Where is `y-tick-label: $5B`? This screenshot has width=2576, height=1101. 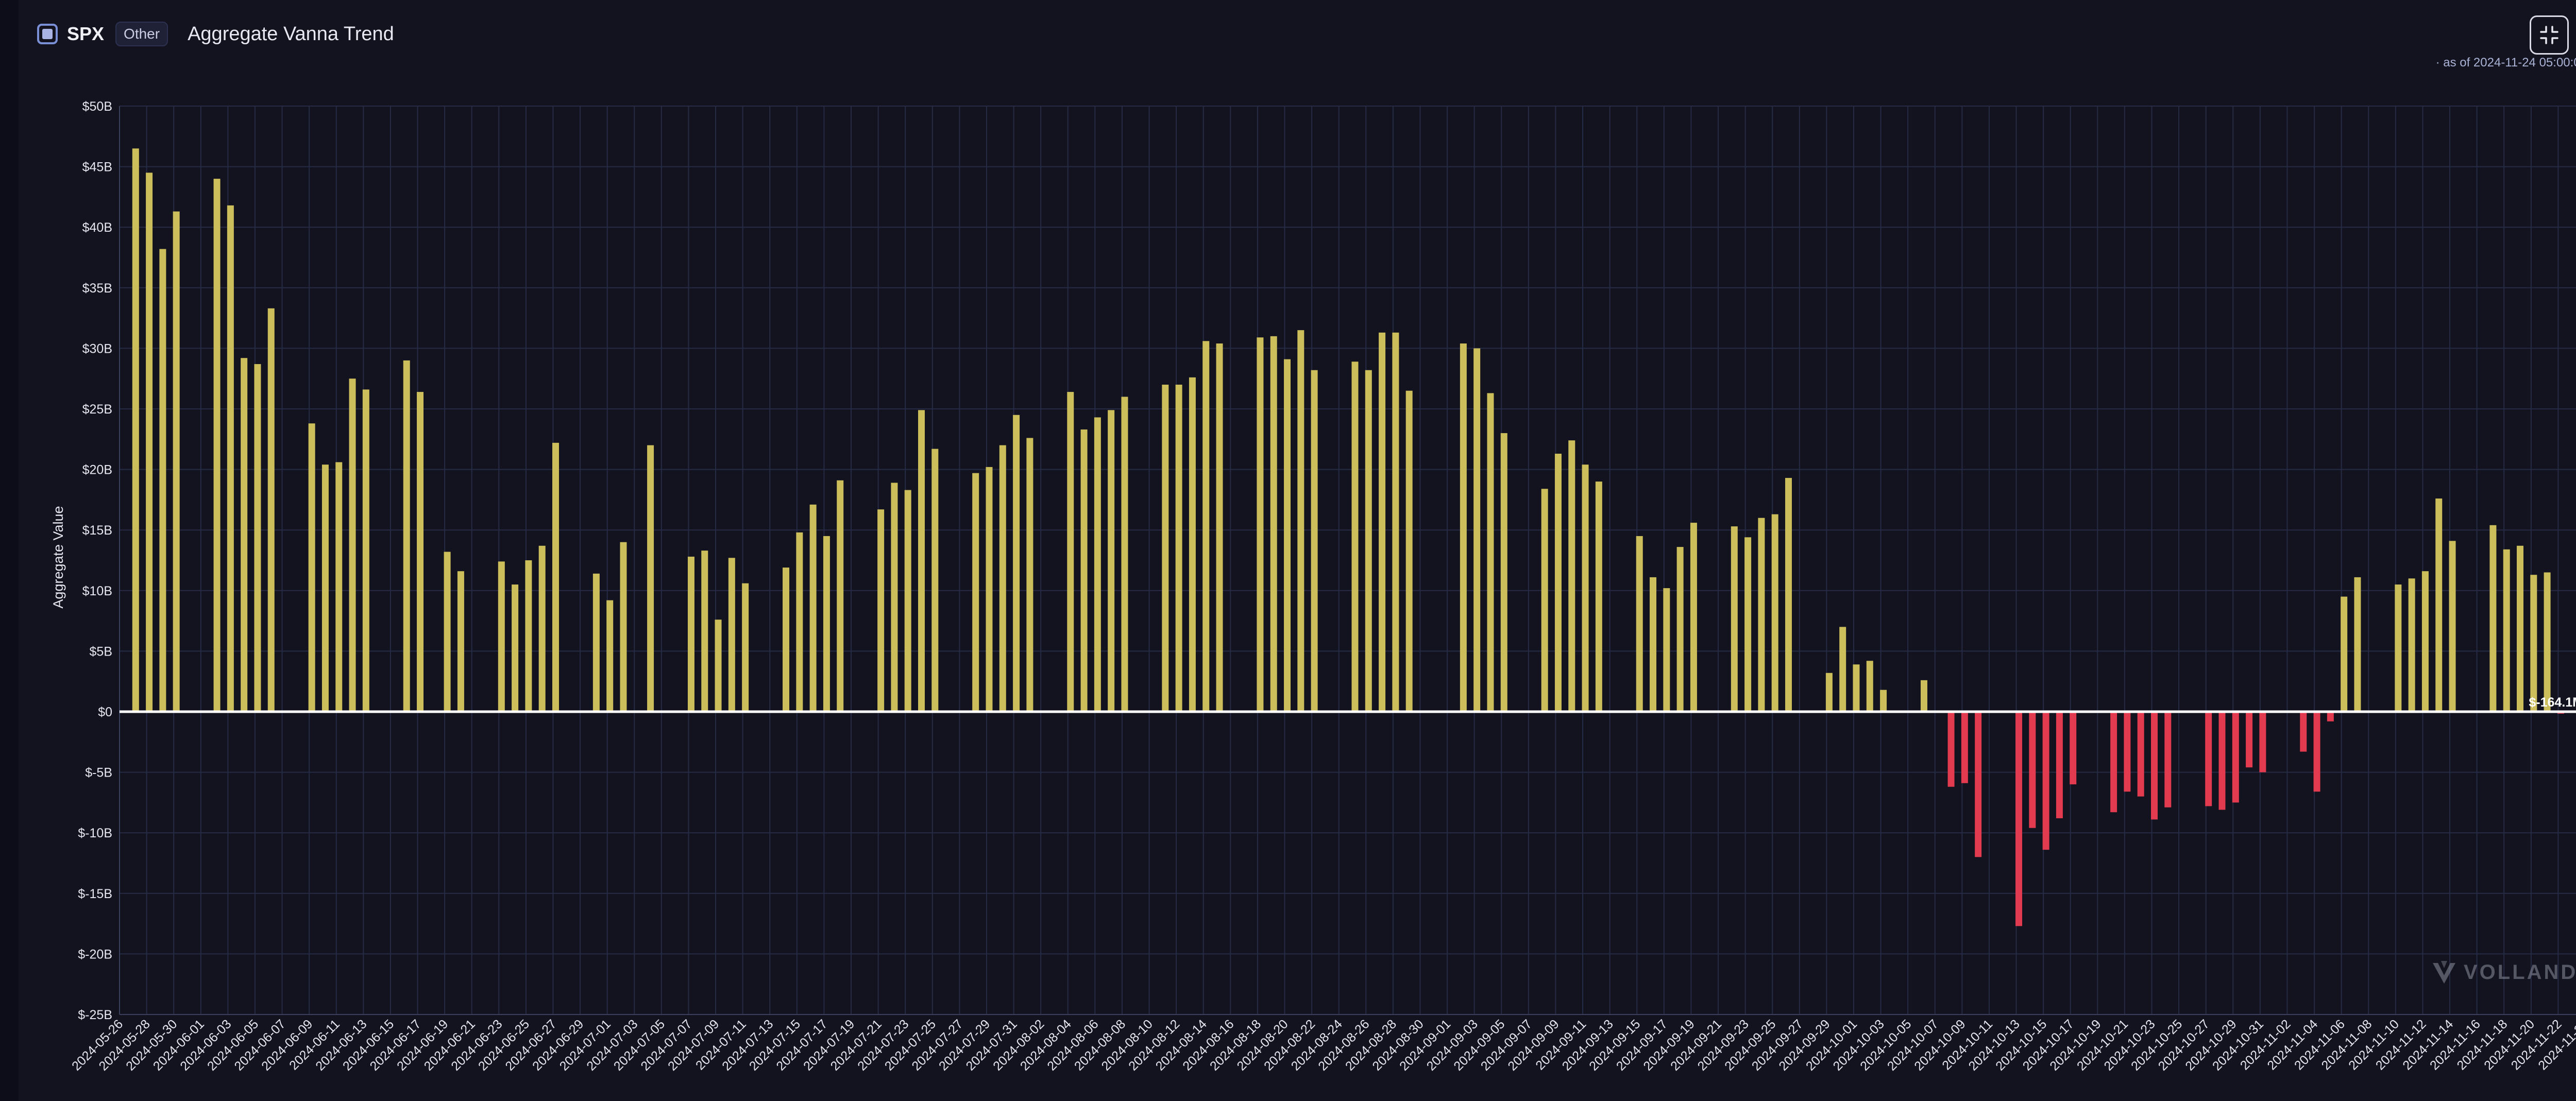
y-tick-label: $5B is located at coordinates (101, 652).